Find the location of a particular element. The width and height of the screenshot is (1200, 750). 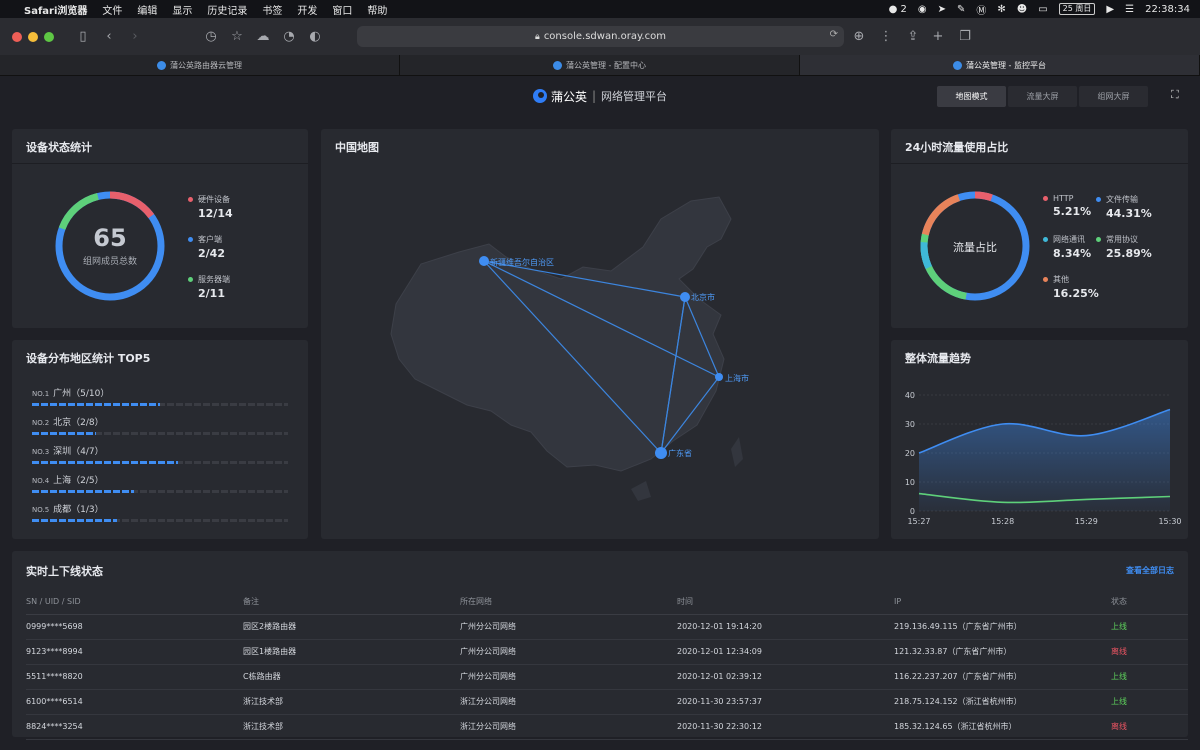

fullscreen-icon: ⛶ is located at coordinates (1176, 94).